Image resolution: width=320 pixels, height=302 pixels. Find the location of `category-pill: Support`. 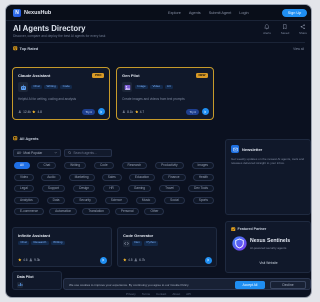

category-pill: Support is located at coordinates (53, 188).